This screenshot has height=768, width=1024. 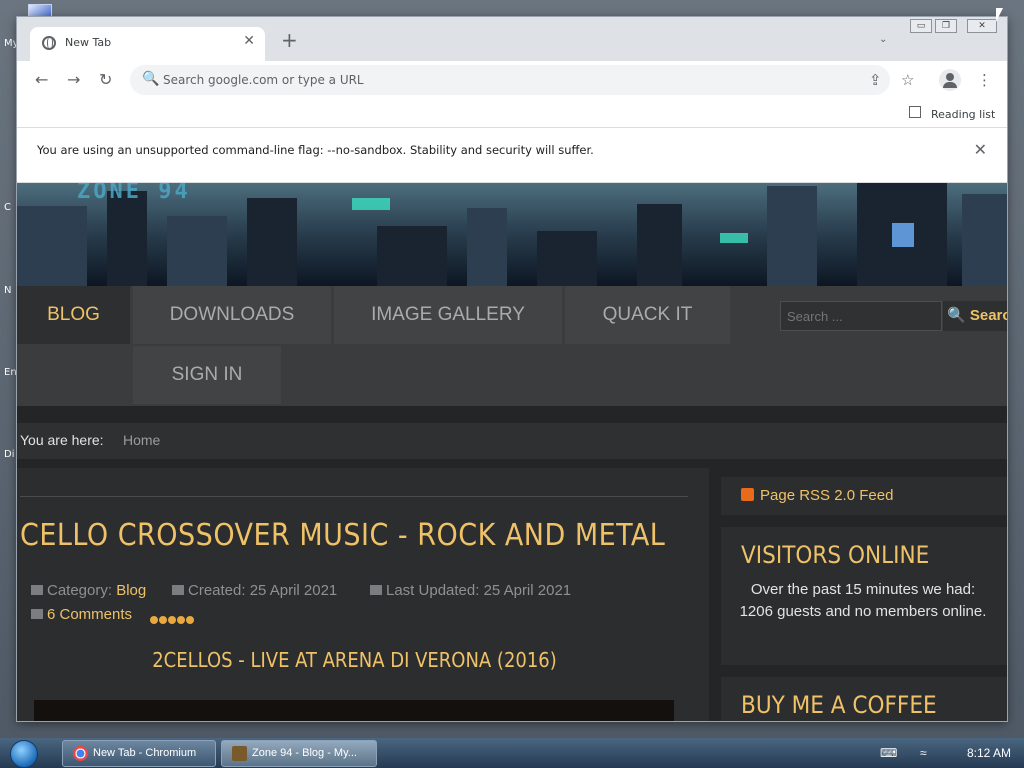 What do you see at coordinates (999, 15) in the screenshot?
I see `mouse-cursor` at bounding box center [999, 15].